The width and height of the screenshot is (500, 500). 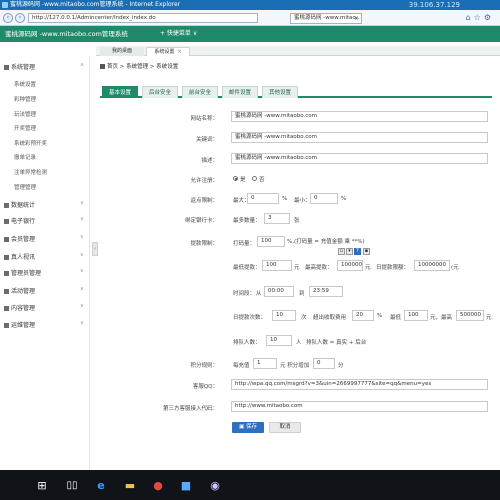 I want to click on time-range-label: 时间段：, so click(x=244, y=294).